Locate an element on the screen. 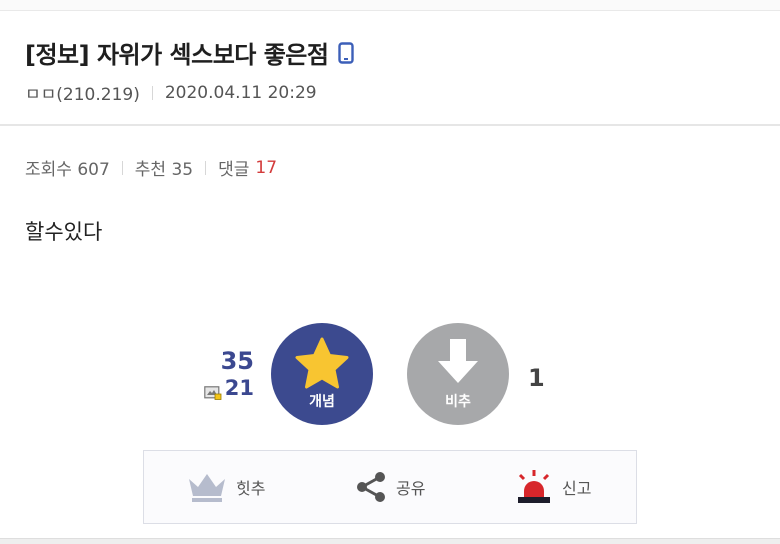 This screenshot has width=780, height=544. post-meta: ㅁㅁ(210.219) 2020.04.11 20:29 is located at coordinates (171, 93).